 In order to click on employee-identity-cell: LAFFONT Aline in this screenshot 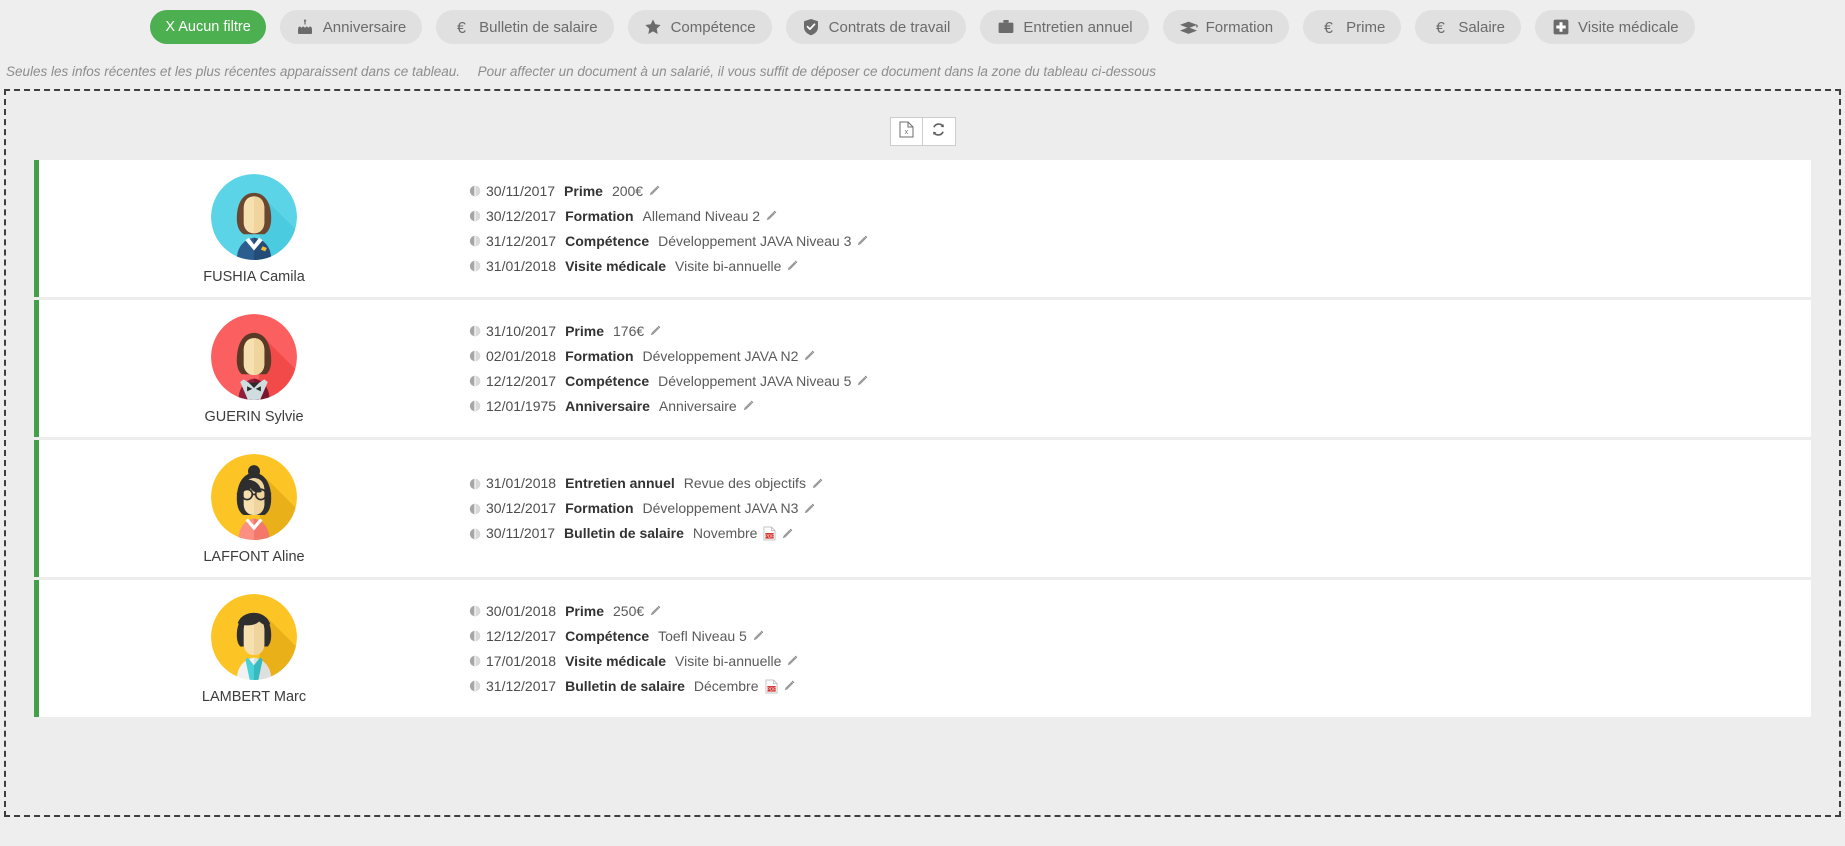, I will do `click(254, 508)`.